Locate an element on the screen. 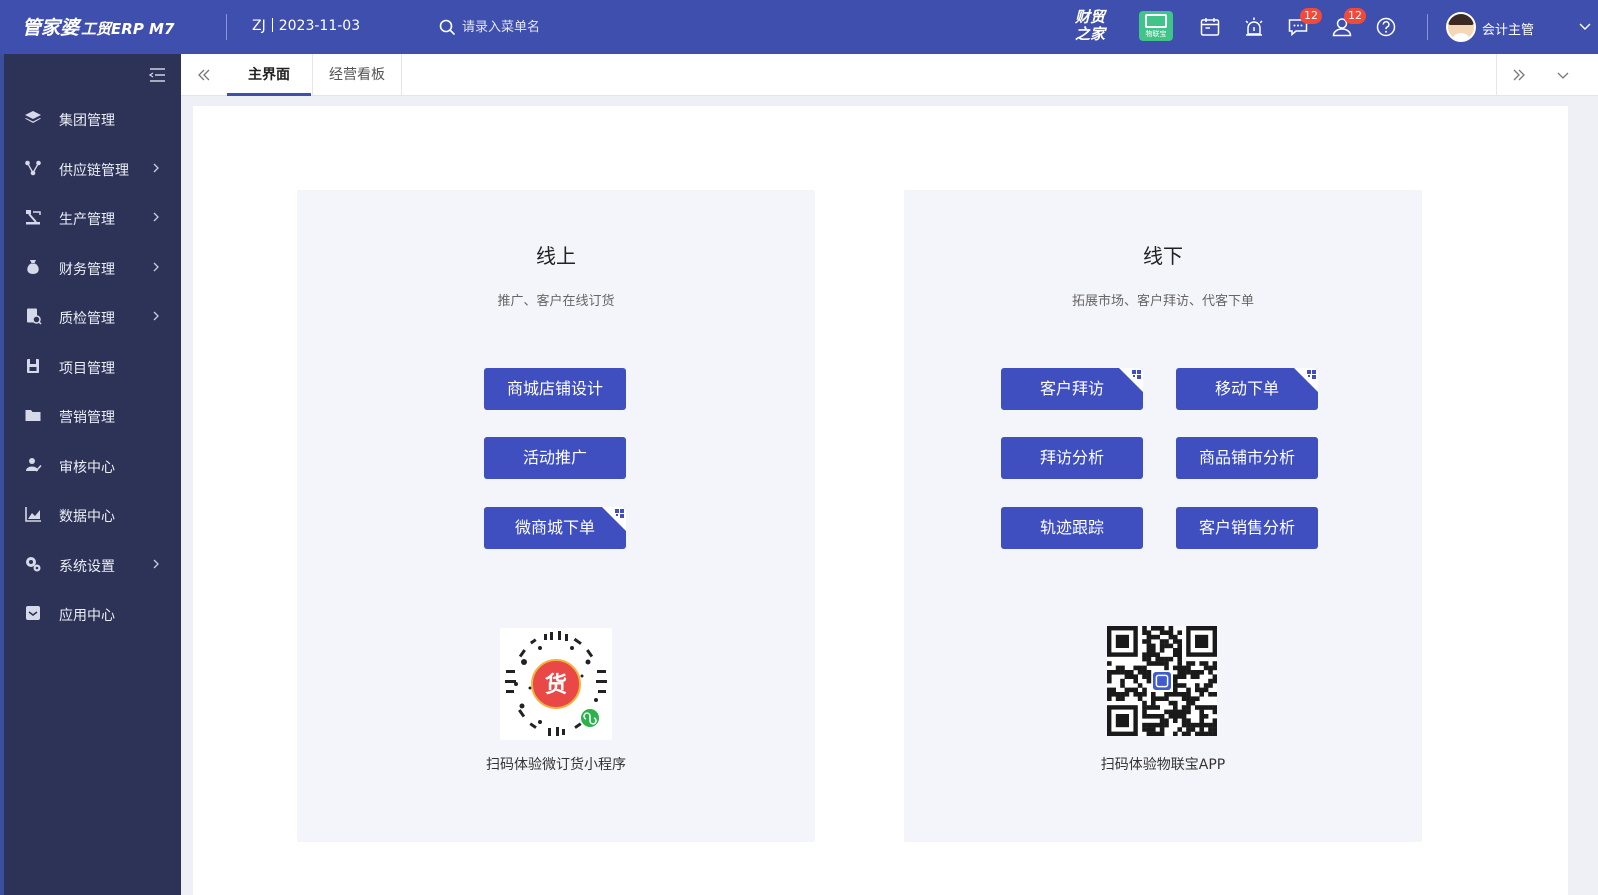 Image resolution: width=1598 pixels, height=895 pixels. online-subtitle: 推广、客户在线订货 is located at coordinates (556, 301).